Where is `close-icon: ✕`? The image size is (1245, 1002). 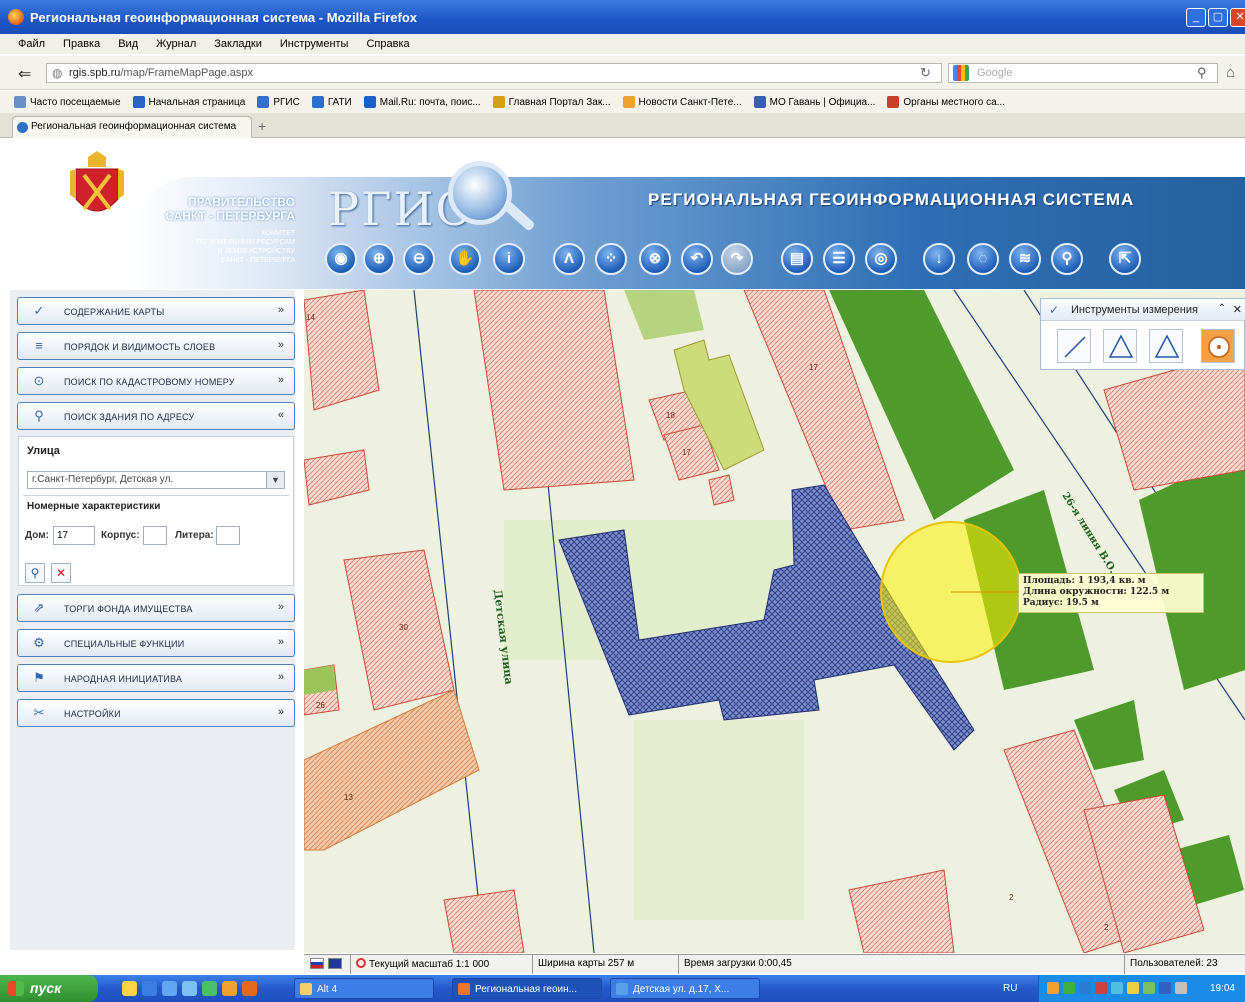
close-icon: ✕ is located at coordinates (1237, 309).